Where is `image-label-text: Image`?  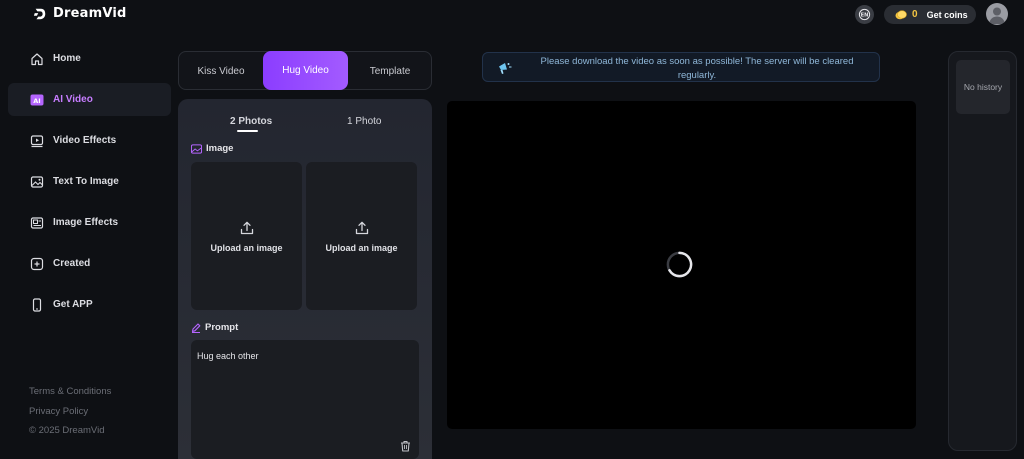 image-label-text: Image is located at coordinates (220, 148).